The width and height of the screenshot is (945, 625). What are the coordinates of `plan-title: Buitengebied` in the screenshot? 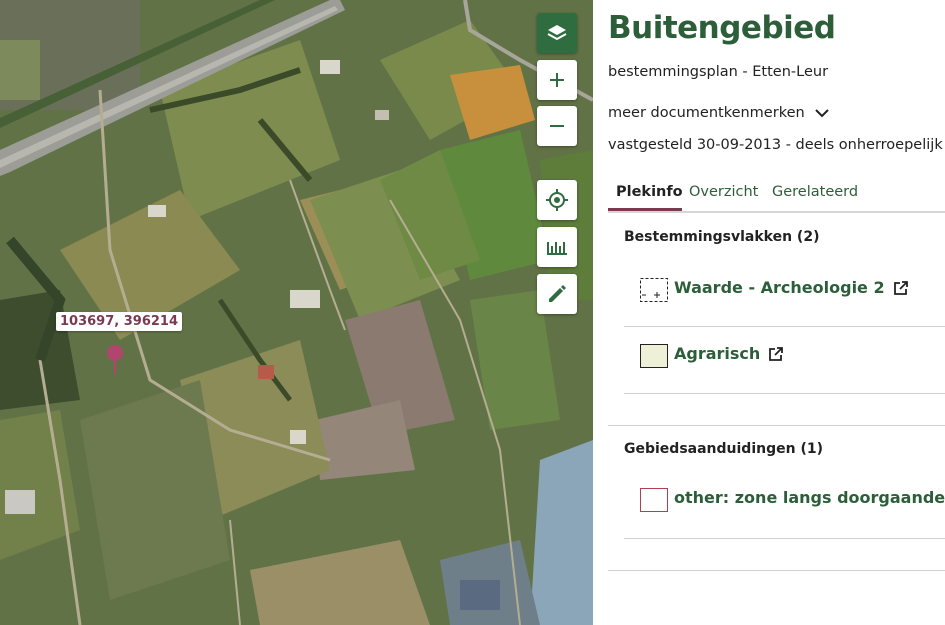 It's located at (722, 28).